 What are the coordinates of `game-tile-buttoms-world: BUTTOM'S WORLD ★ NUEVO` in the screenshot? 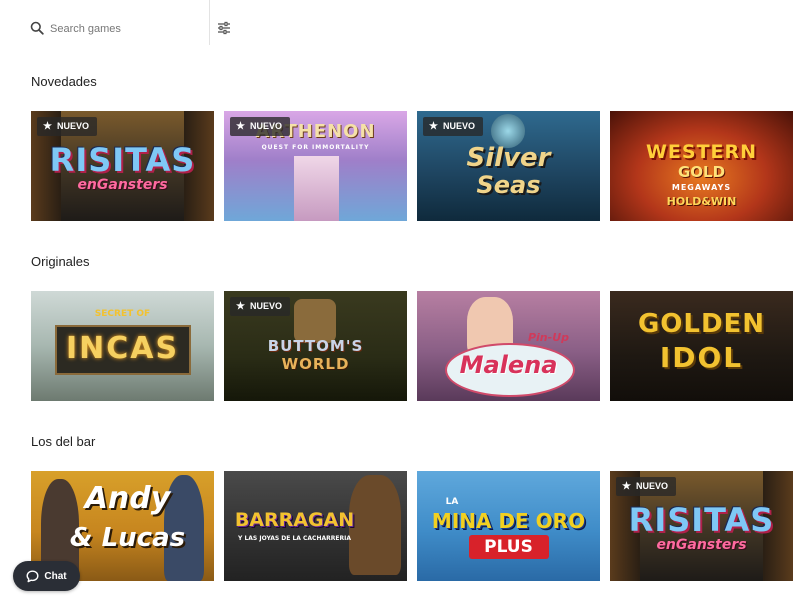 It's located at (315, 346).